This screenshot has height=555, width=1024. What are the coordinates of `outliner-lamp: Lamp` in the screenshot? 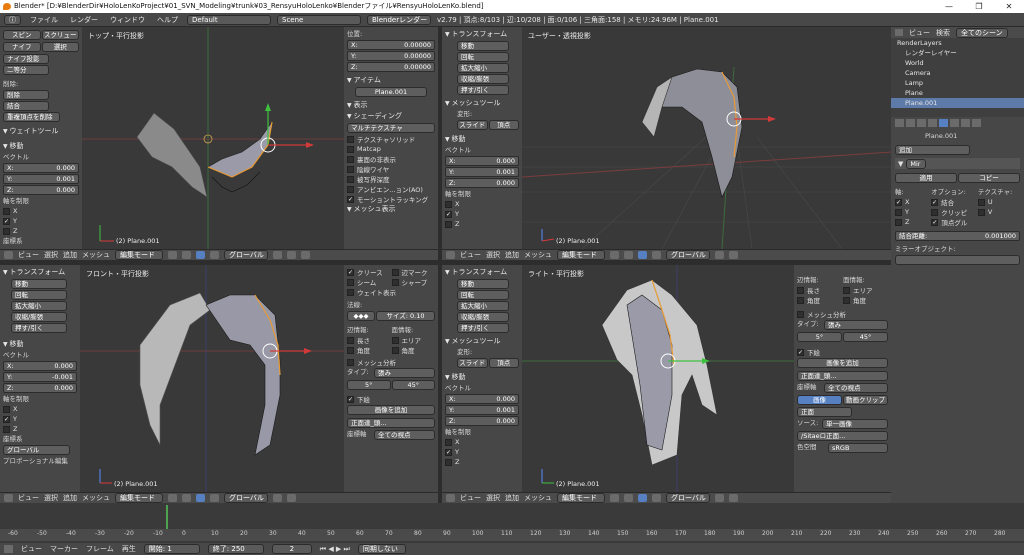 It's located at (957, 83).